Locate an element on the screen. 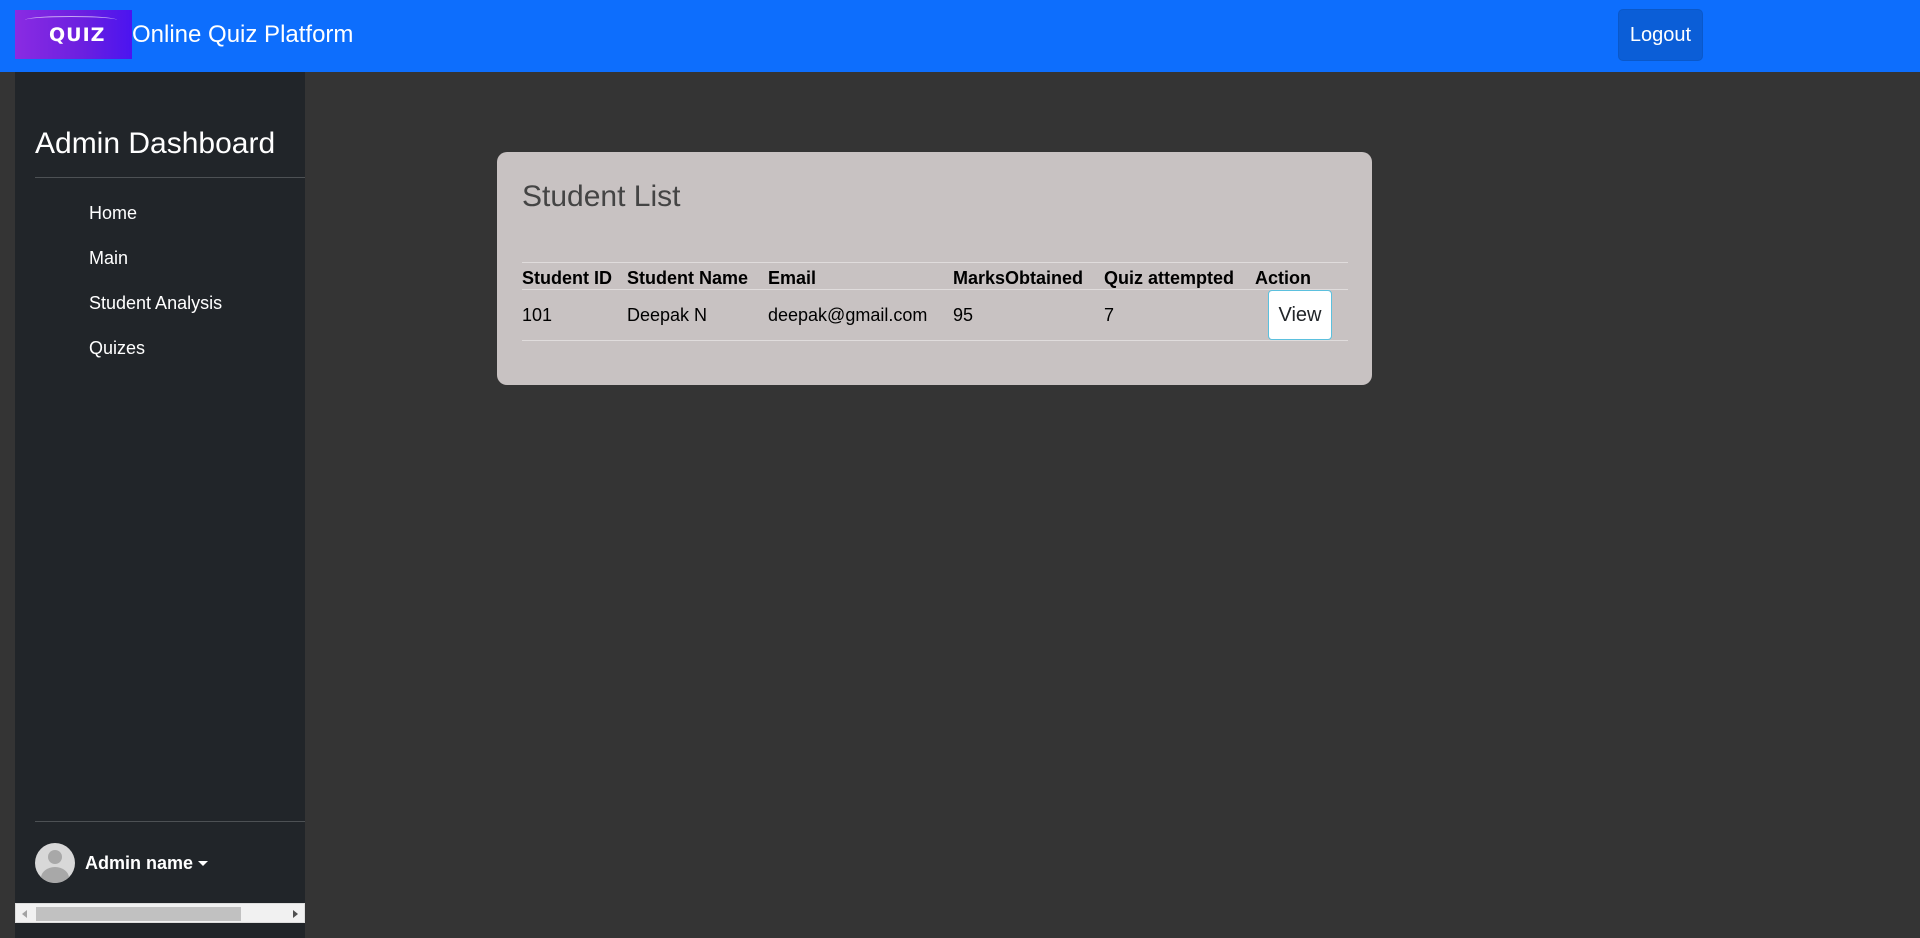 The height and width of the screenshot is (938, 1920). caret-down-icon is located at coordinates (203, 863).